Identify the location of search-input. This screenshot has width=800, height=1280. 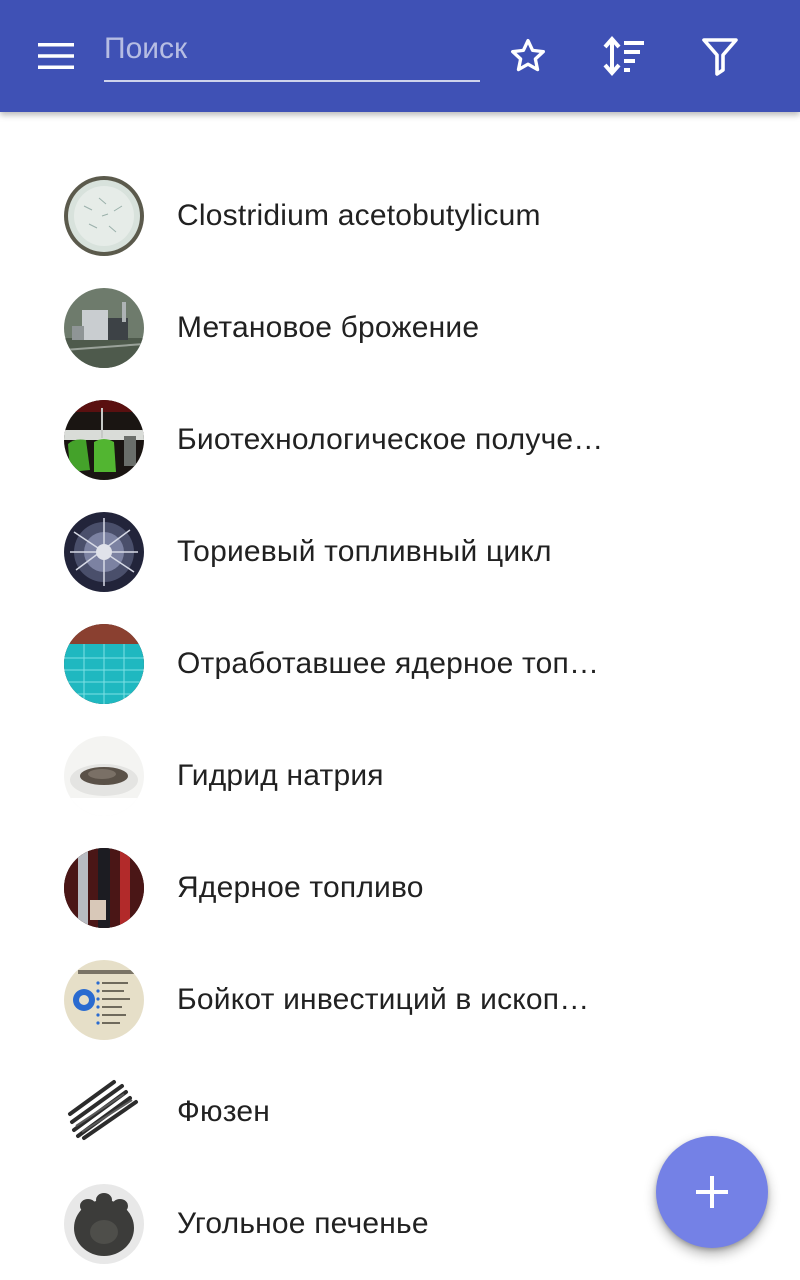
(292, 49).